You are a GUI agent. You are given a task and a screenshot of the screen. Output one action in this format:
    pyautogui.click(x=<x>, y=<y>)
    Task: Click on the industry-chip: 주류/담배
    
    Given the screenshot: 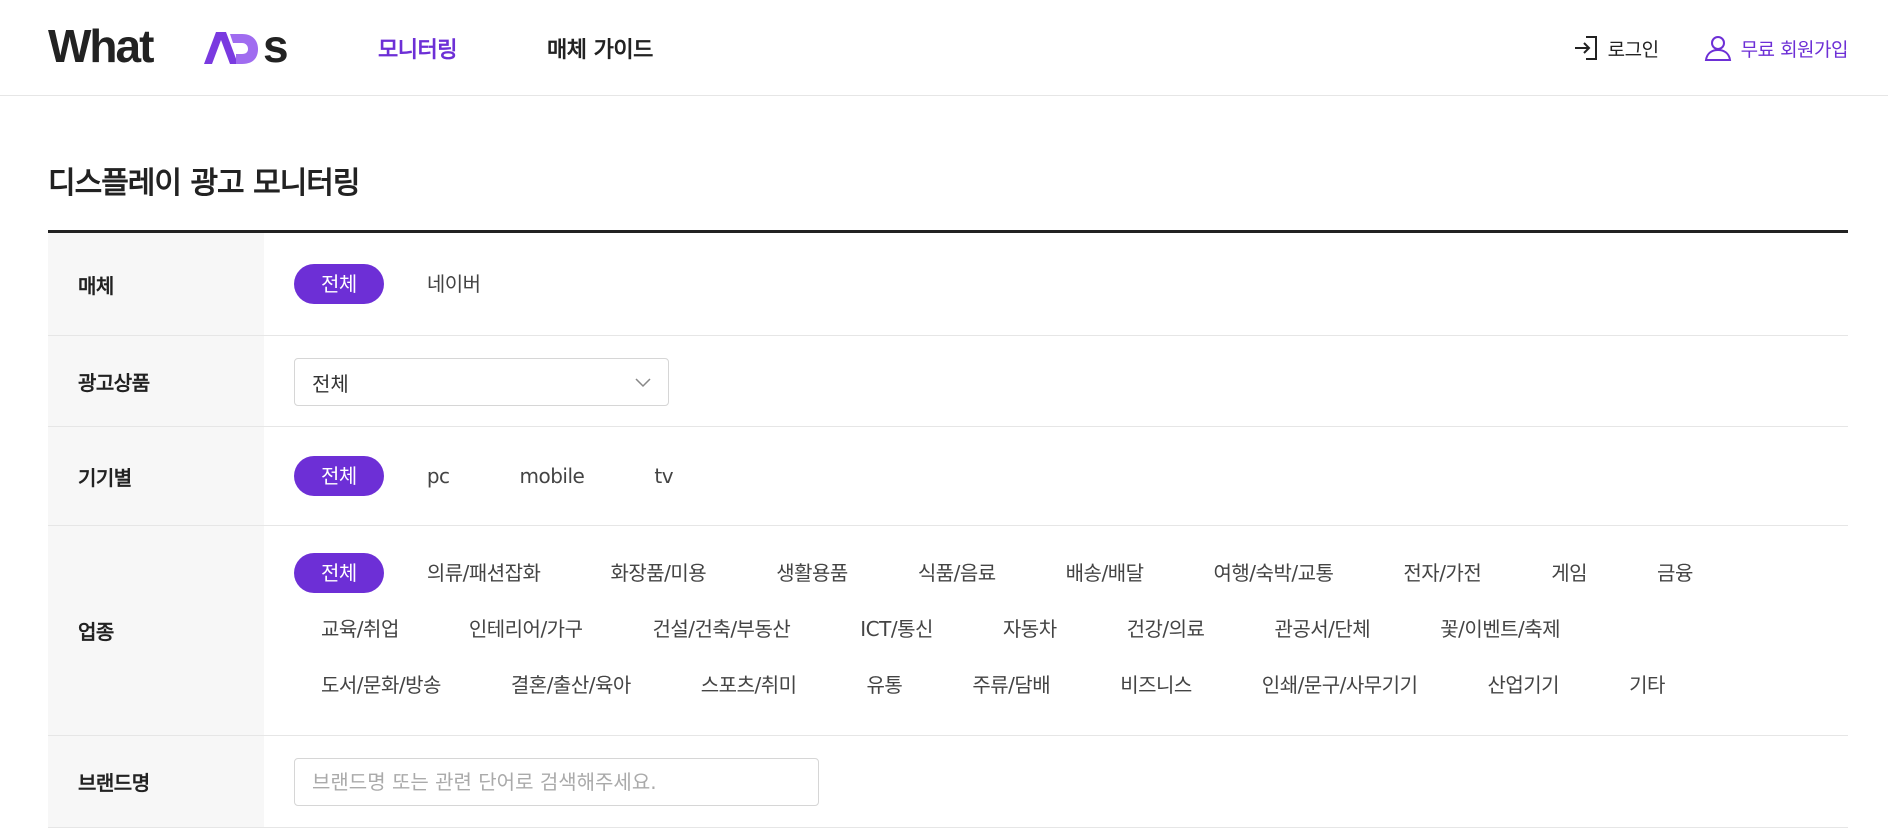 What is the action you would take?
    pyautogui.click(x=1011, y=685)
    